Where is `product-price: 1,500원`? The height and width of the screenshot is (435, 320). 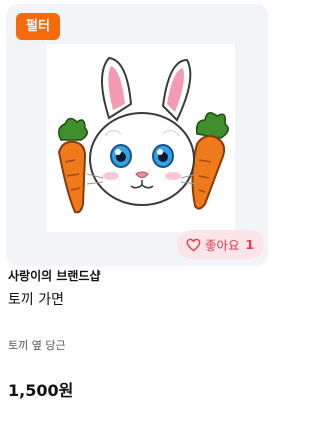
product-price: 1,500원 is located at coordinates (41, 390).